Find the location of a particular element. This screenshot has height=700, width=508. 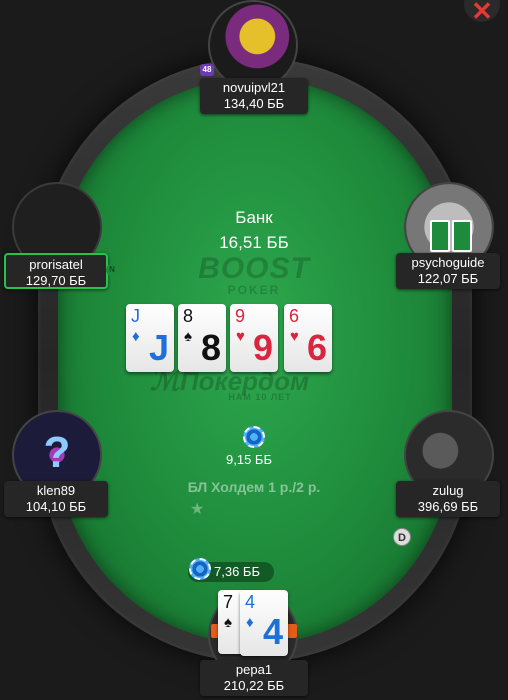

favorite-star-icon: ★ is located at coordinates (197, 509).